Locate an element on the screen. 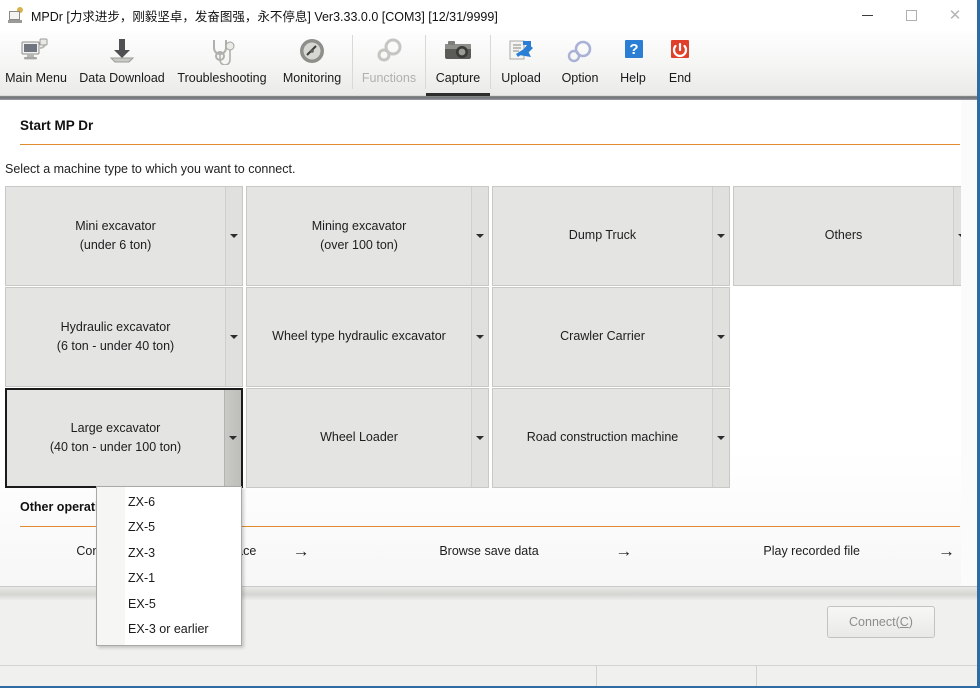 This screenshot has height=688, width=980. status-bar is located at coordinates (488, 676).